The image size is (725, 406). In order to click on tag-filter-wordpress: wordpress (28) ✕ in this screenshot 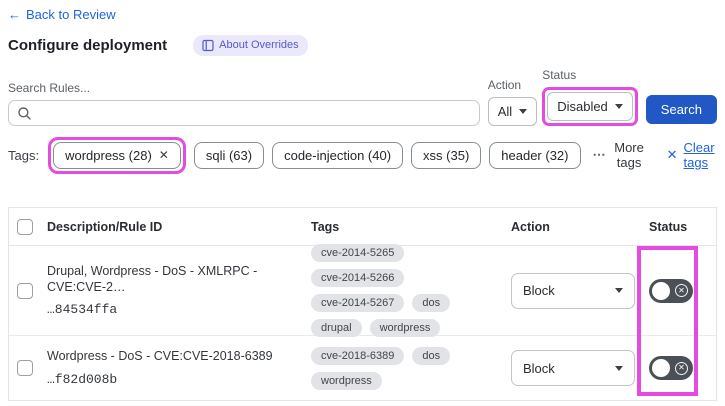, I will do `click(117, 155)`.